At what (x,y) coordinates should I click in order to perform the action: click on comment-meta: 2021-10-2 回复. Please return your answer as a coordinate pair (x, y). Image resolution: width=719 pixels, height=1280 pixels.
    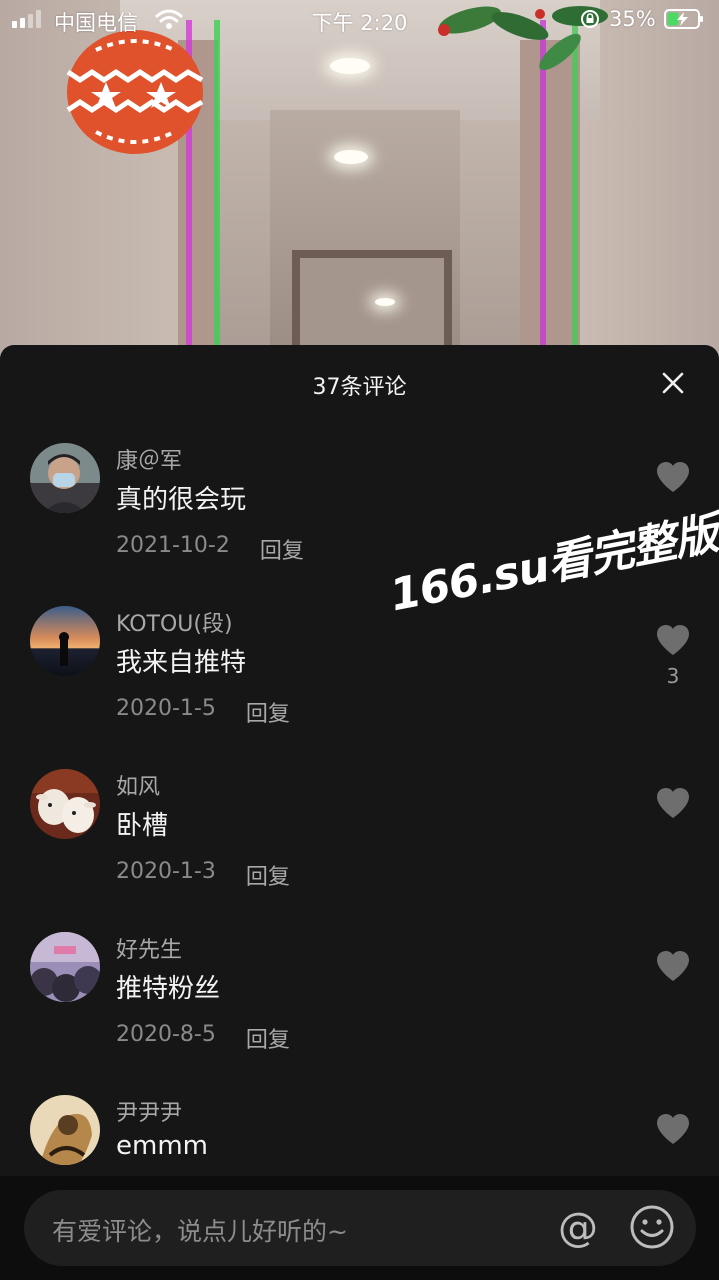
    Looking at the image, I should click on (210, 549).